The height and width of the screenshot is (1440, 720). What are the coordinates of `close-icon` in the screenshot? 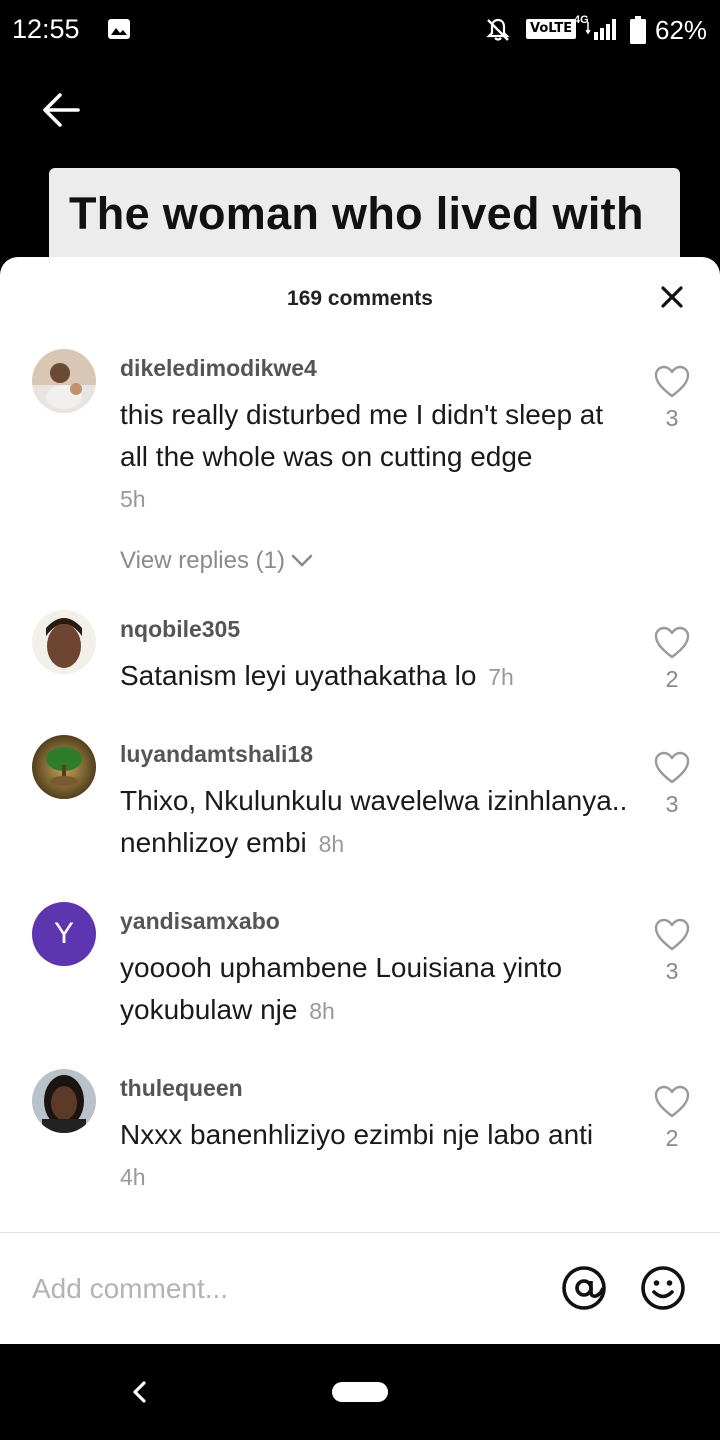 It's located at (672, 297).